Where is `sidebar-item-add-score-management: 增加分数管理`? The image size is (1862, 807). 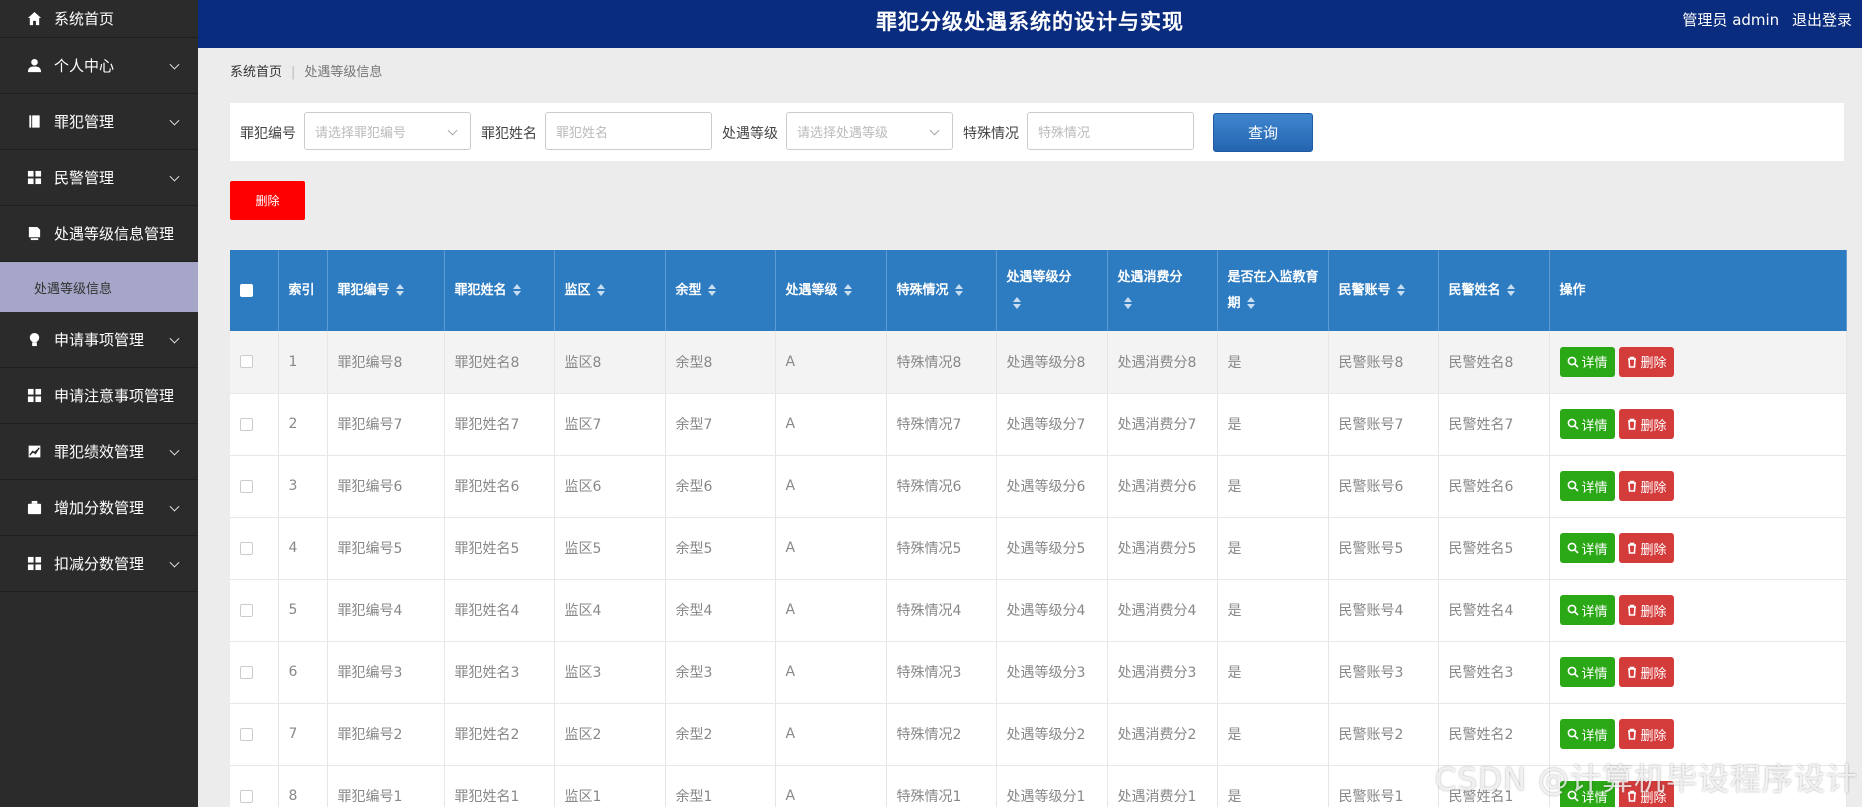 sidebar-item-add-score-management: 增加分数管理 is located at coordinates (99, 508).